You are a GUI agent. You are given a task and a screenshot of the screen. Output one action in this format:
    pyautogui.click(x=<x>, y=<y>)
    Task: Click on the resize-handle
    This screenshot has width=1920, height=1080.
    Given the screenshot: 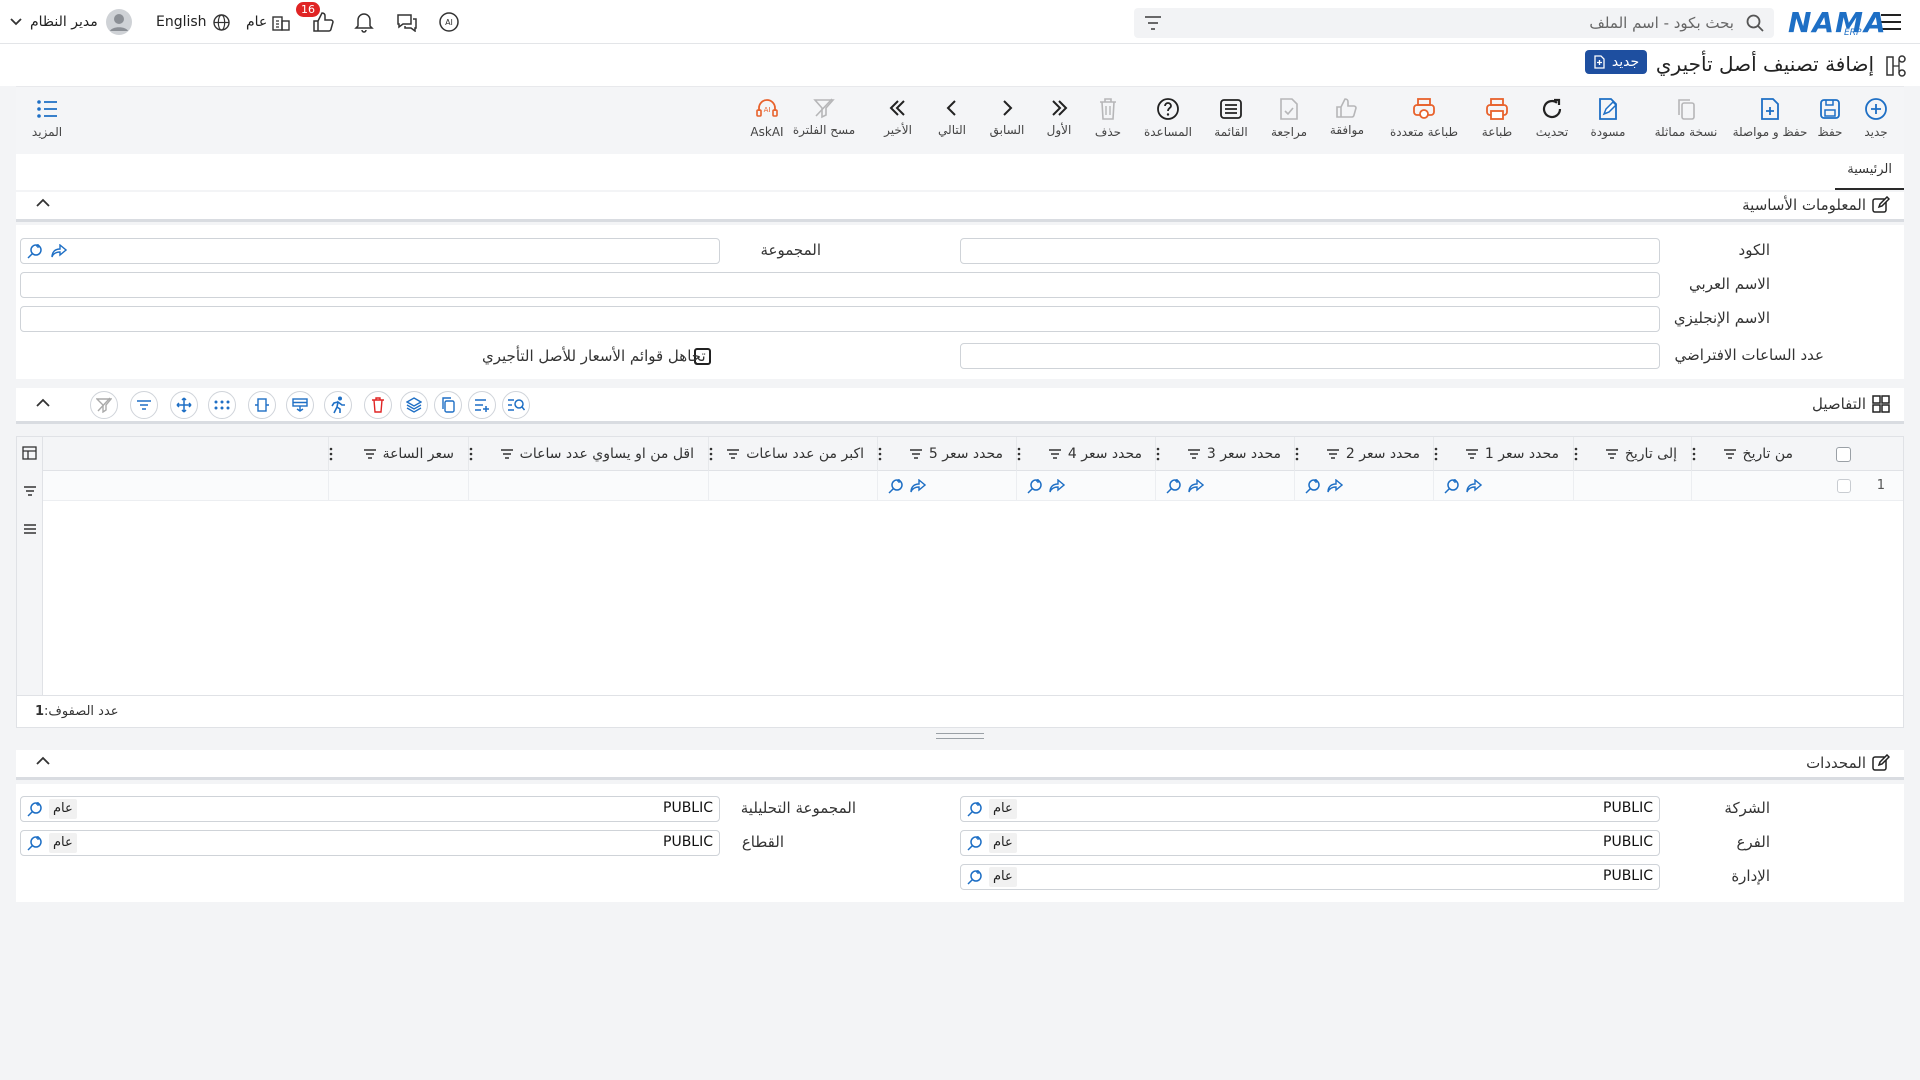 What is the action you would take?
    pyautogui.click(x=960, y=736)
    